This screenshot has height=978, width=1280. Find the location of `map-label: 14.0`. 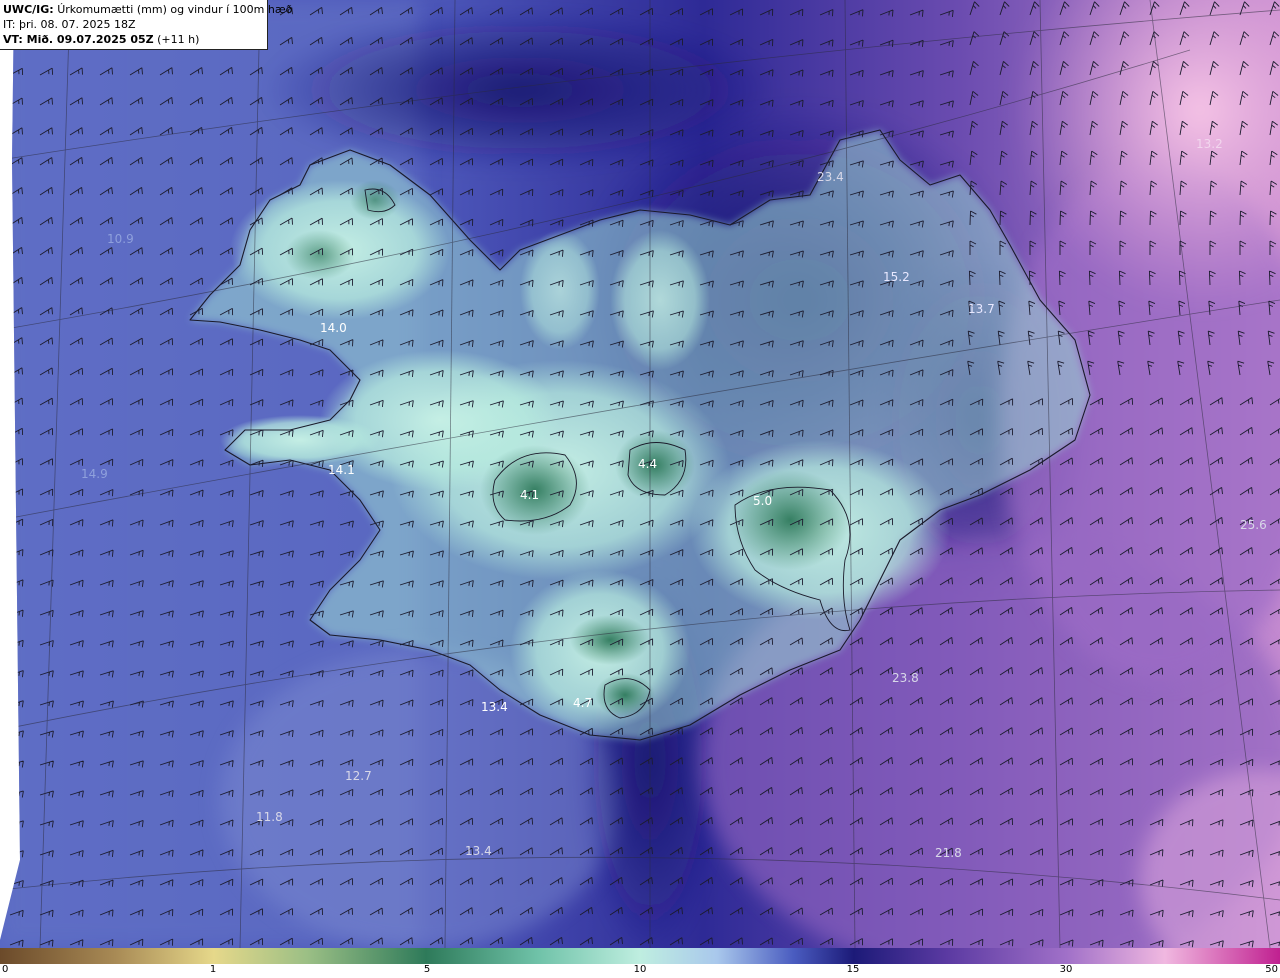

map-label: 14.0 is located at coordinates (333, 328).